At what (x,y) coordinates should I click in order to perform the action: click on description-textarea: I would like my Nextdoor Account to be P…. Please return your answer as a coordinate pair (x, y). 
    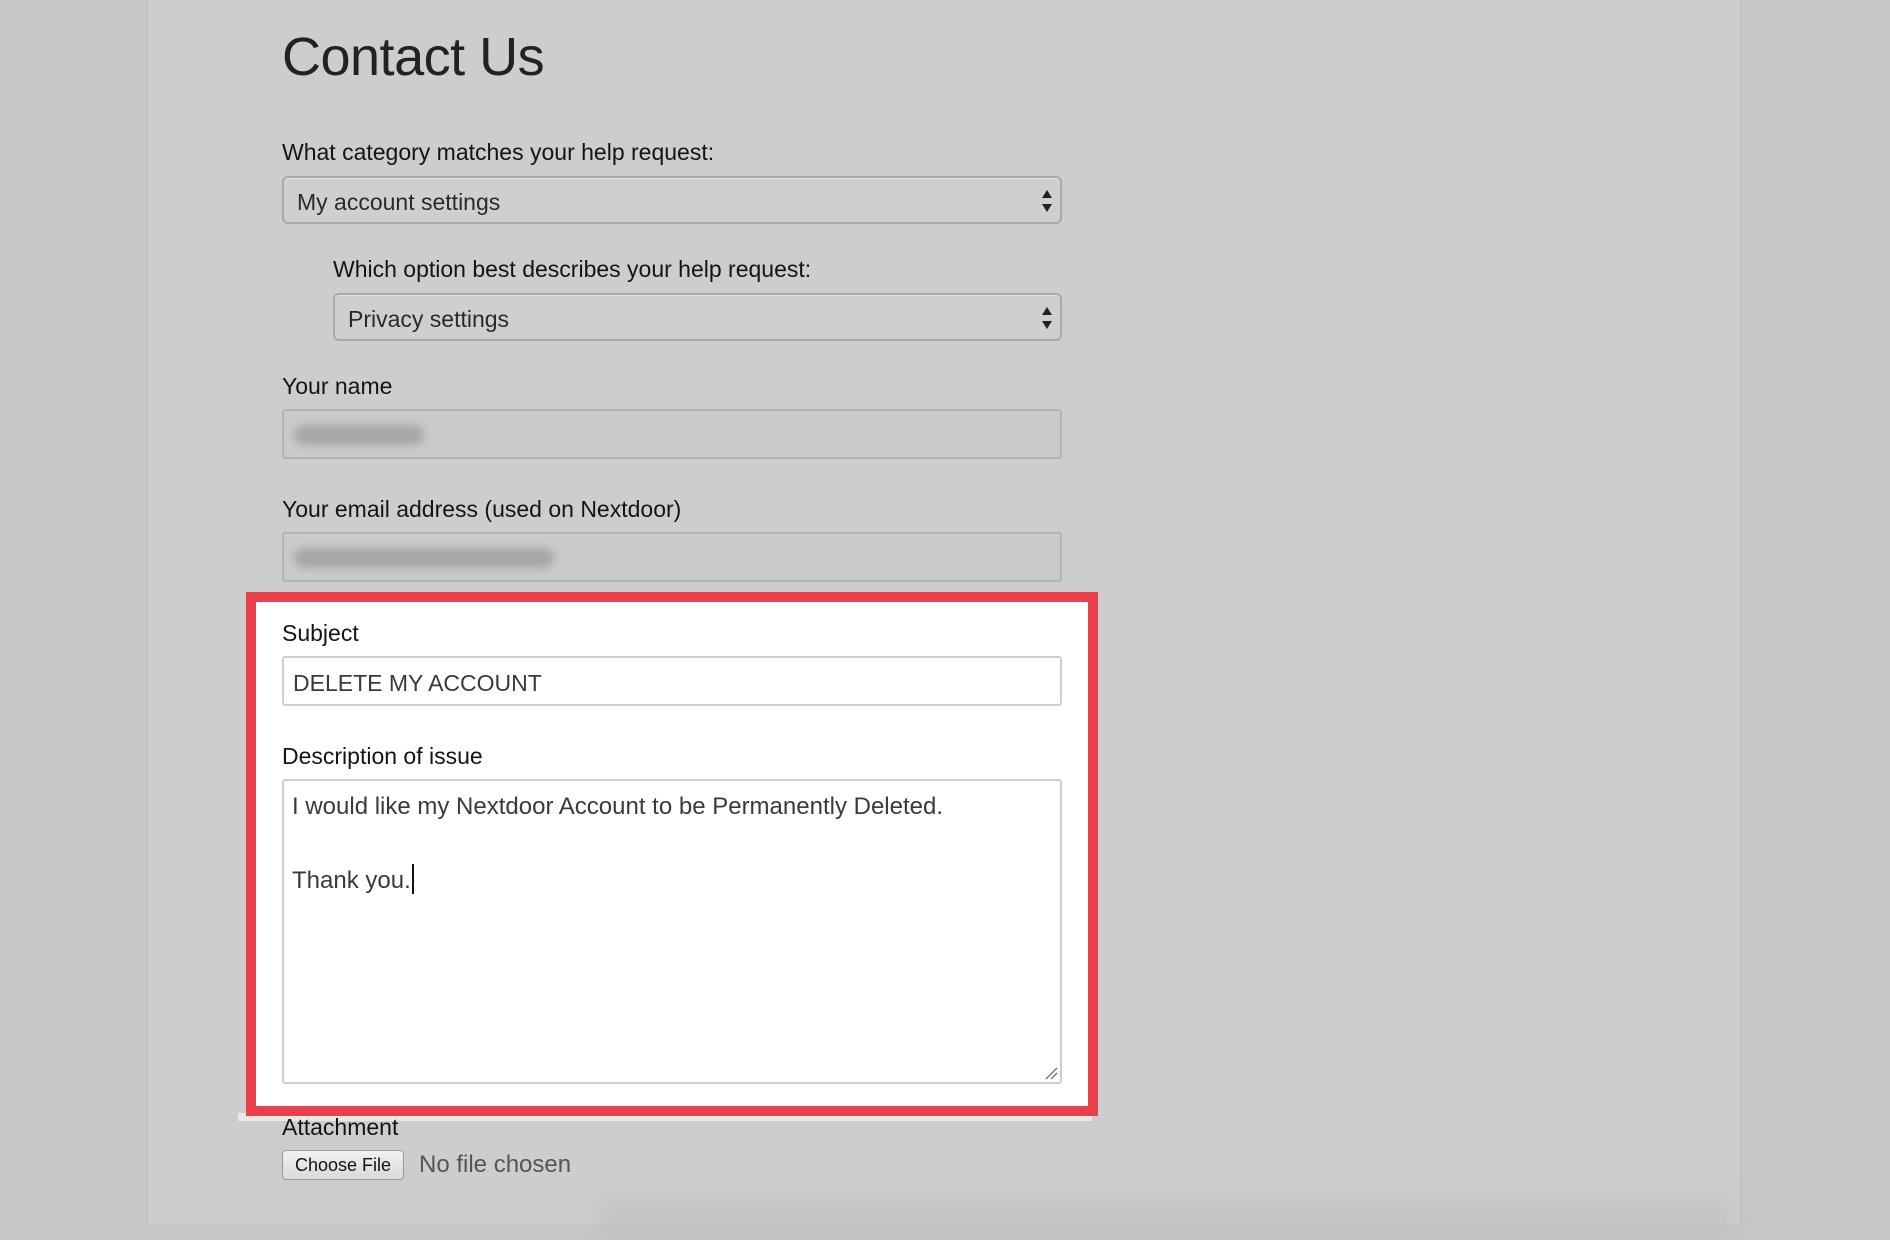
    Looking at the image, I should click on (672, 931).